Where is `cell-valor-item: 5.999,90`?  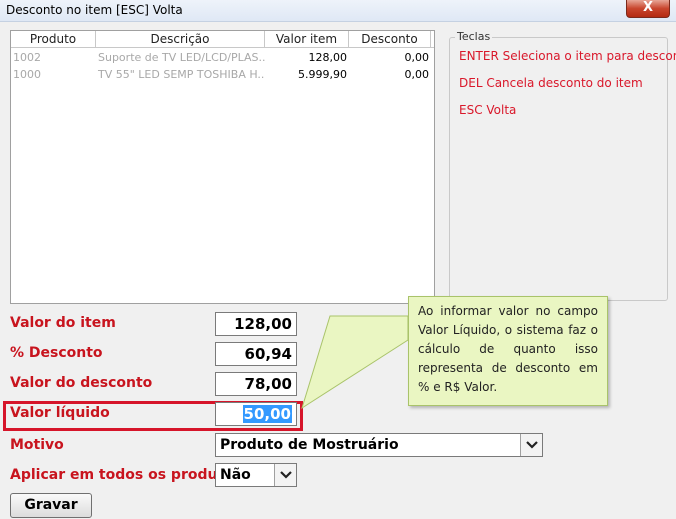
cell-valor-item: 5.999,90 is located at coordinates (322, 74).